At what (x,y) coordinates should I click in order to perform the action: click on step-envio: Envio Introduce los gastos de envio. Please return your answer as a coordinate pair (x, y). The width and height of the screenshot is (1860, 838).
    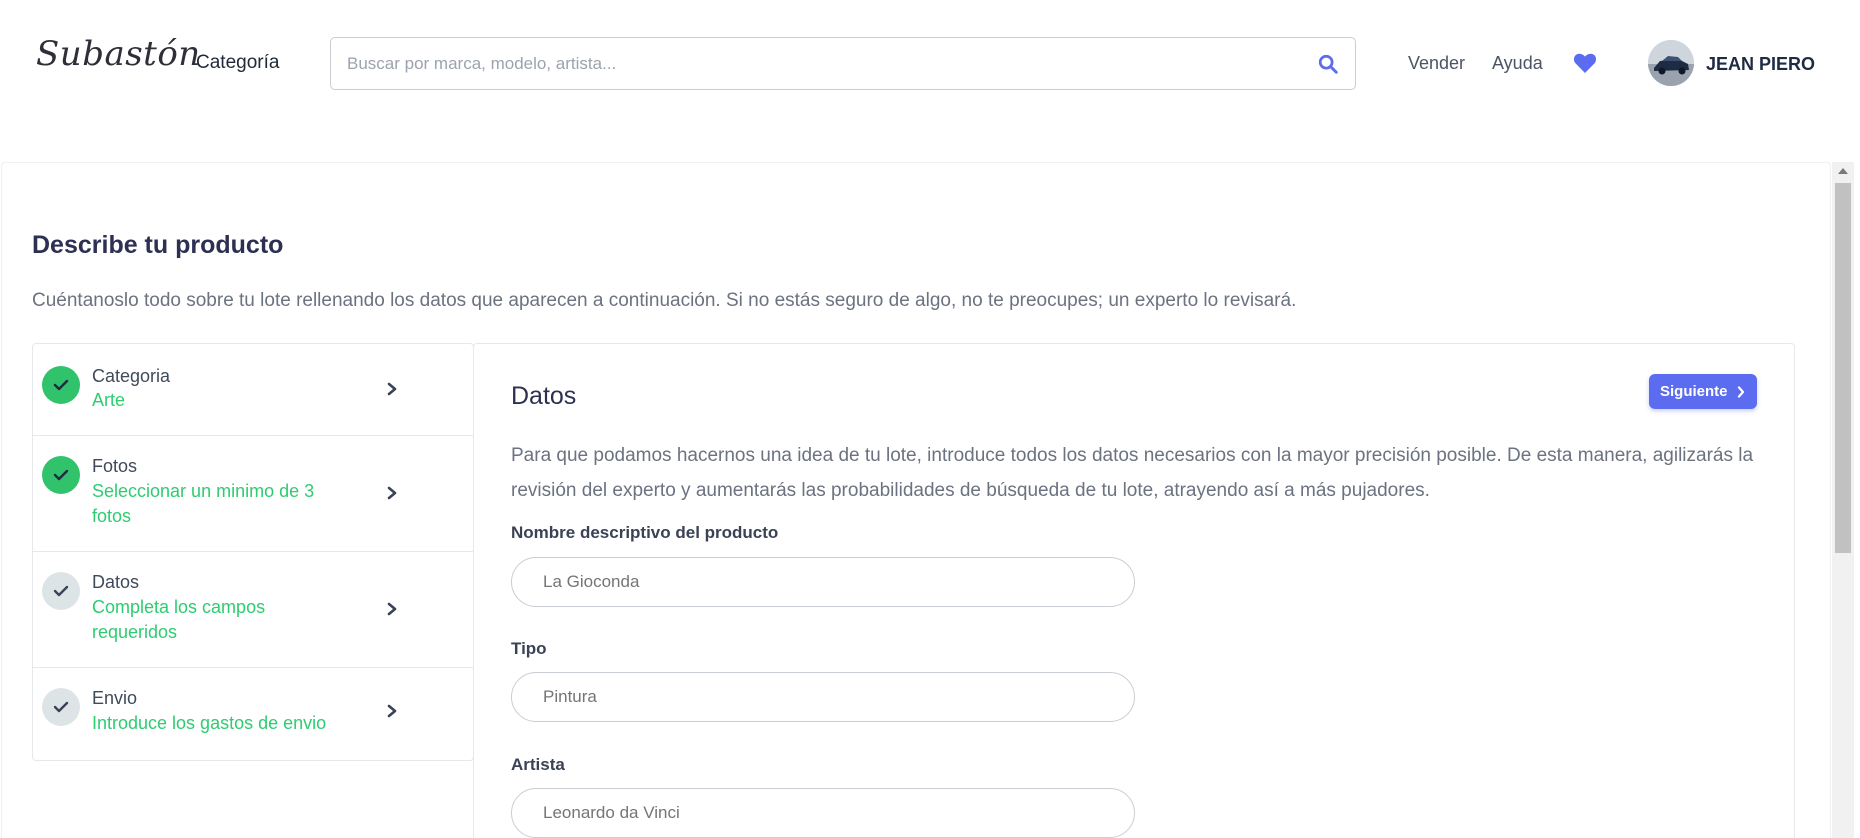
    Looking at the image, I should click on (253, 714).